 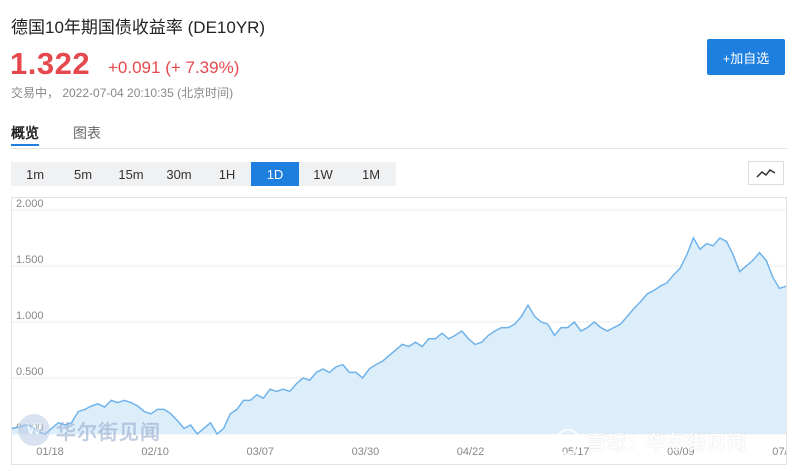 What do you see at coordinates (30, 316) in the screenshot?
I see `y-tick-label: 1.000` at bounding box center [30, 316].